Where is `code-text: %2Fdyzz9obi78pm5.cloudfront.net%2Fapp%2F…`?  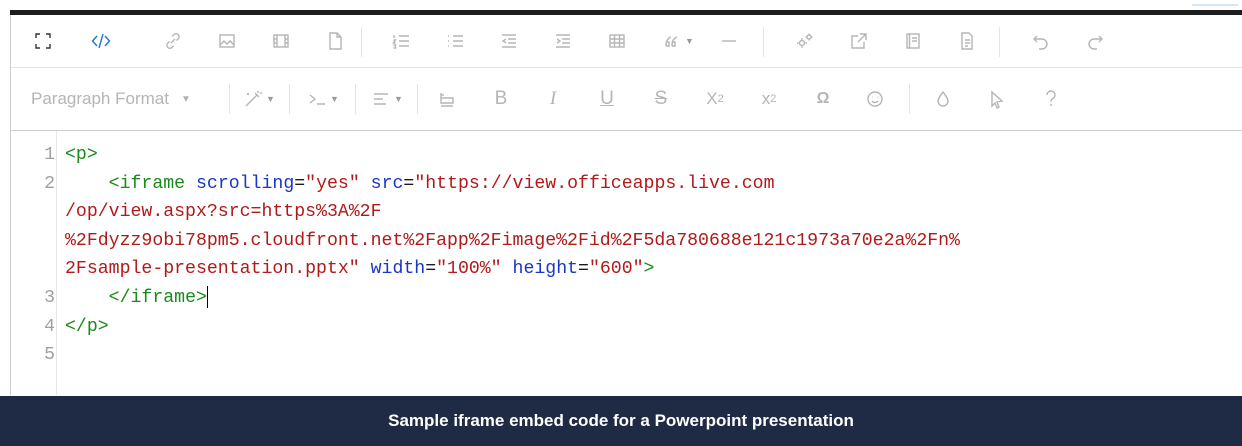 code-text: %2Fdyzz9obi78pm5.cloudfront.net%2Fapp%2F… is located at coordinates (512, 241).